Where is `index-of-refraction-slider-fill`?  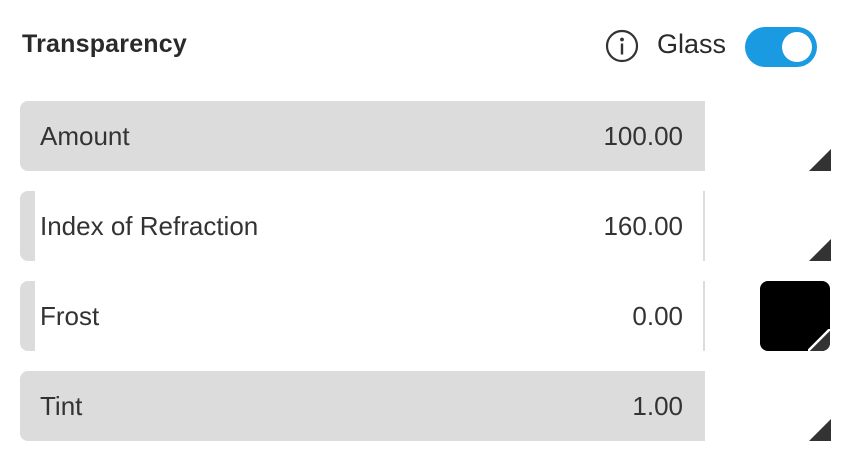 index-of-refraction-slider-fill is located at coordinates (27, 226).